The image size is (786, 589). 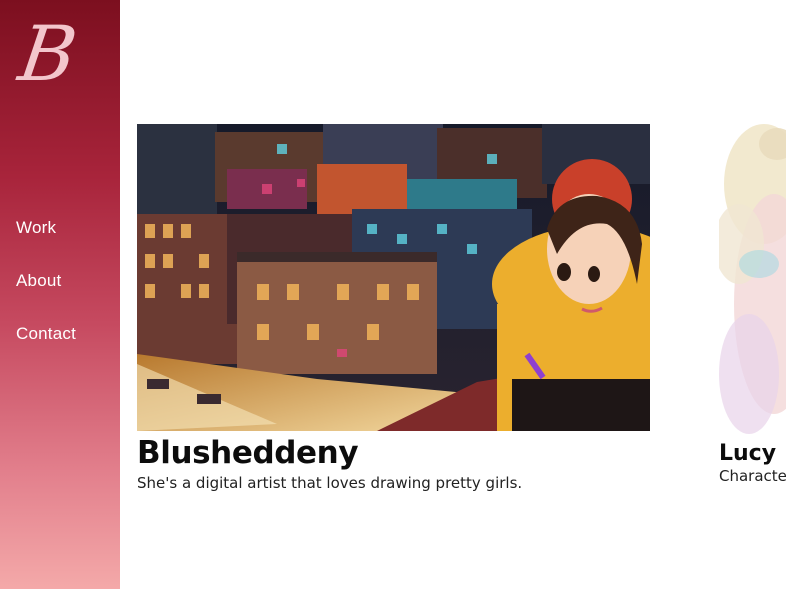 I want to click on logo-monogram: B, so click(x=48, y=53).